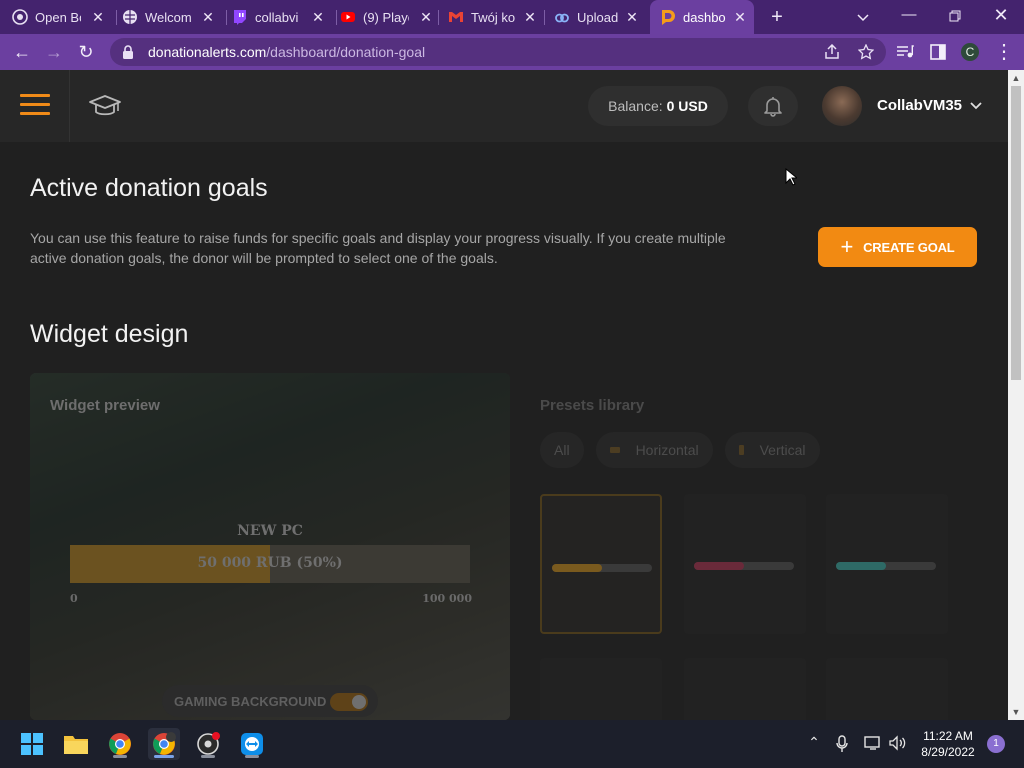 This screenshot has width=1024, height=768. What do you see at coordinates (32, 744) in the screenshot?
I see `windows-start-icon` at bounding box center [32, 744].